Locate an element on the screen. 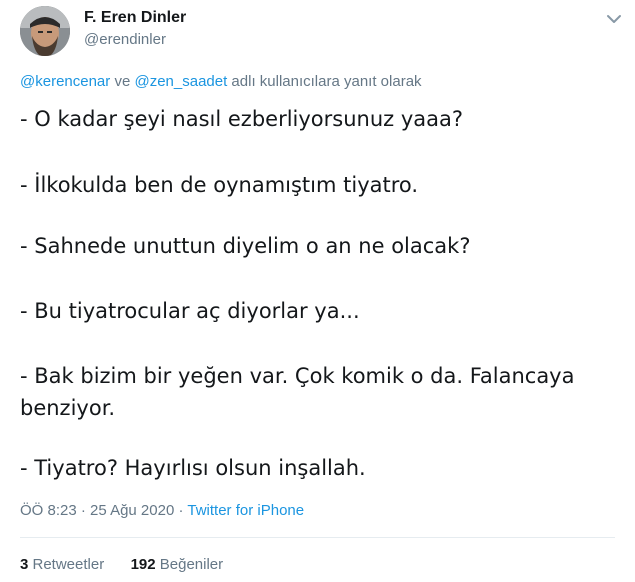  tweet-stats: 3 Retweetler 192 Beğeniler is located at coordinates (121, 564).